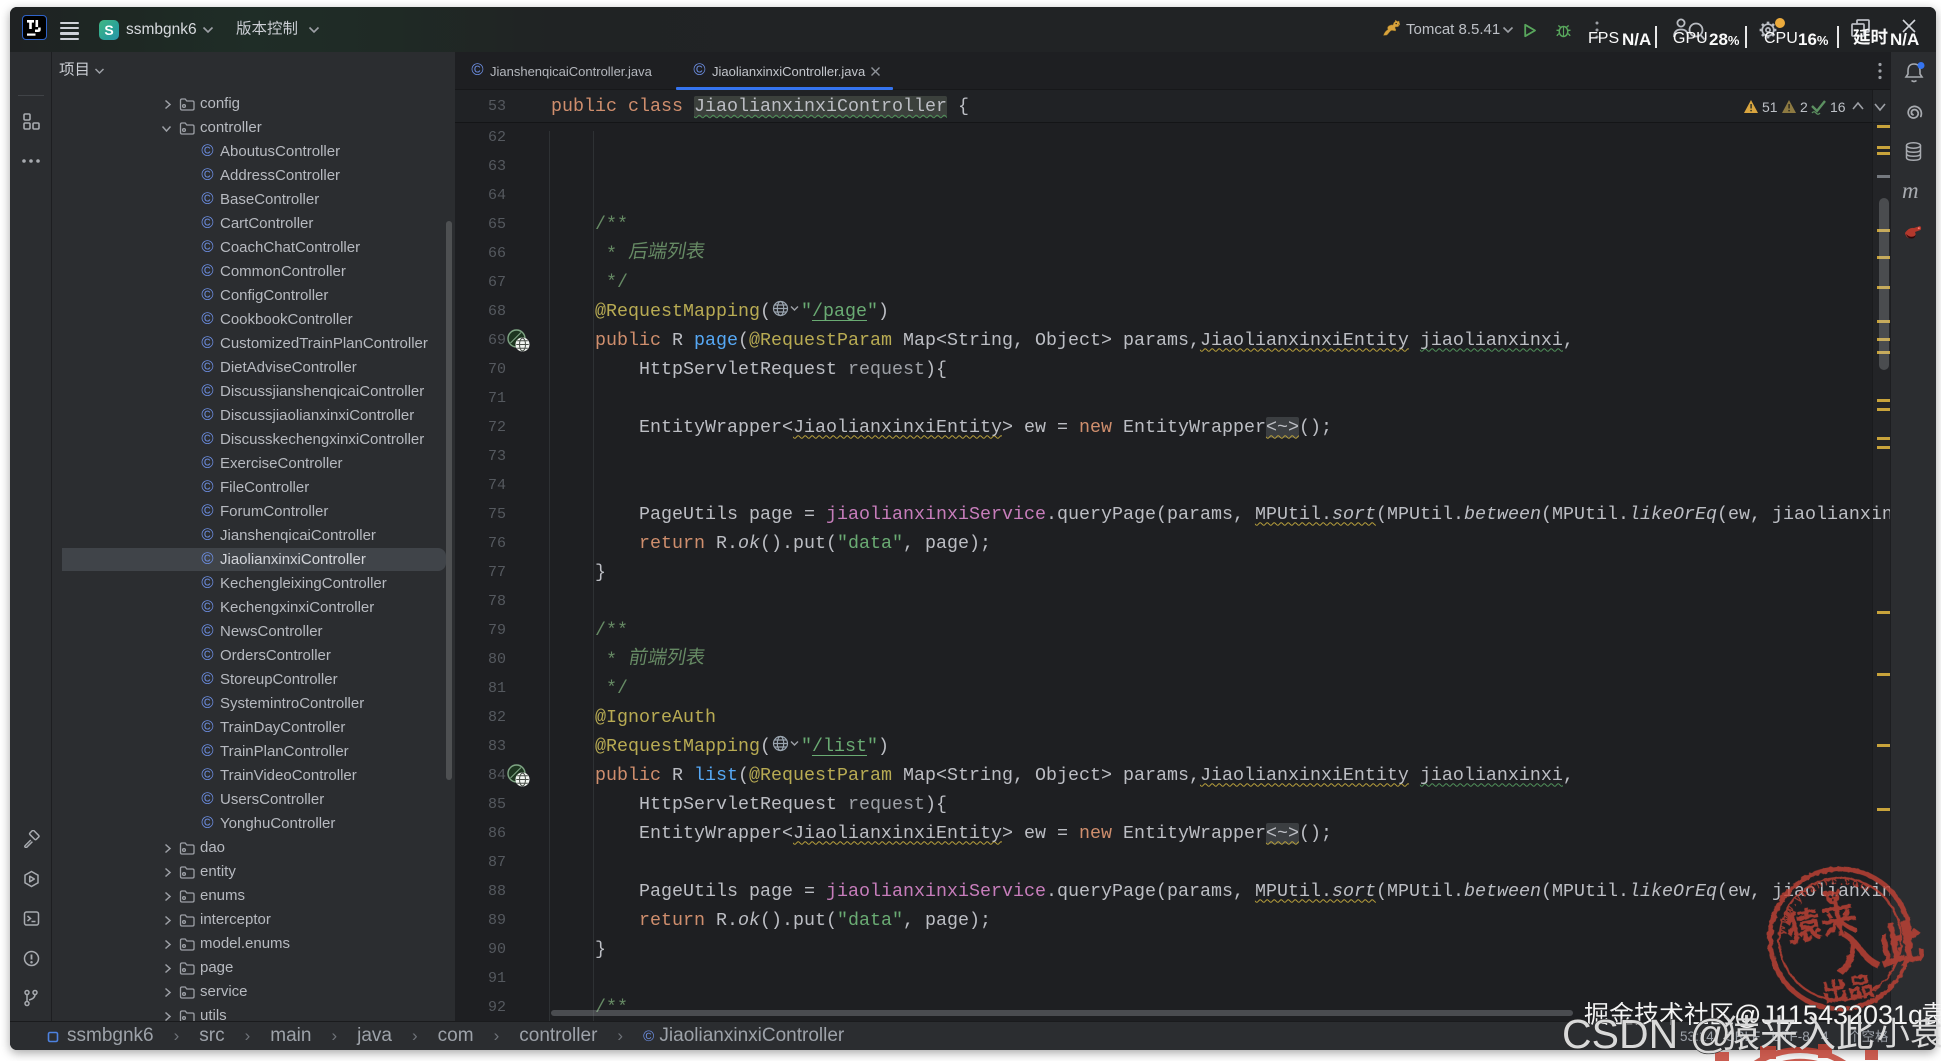 Image resolution: width=1941 pixels, height=1061 pixels. What do you see at coordinates (1804, 107) in the screenshot?
I see `svg-text: 2` at bounding box center [1804, 107].